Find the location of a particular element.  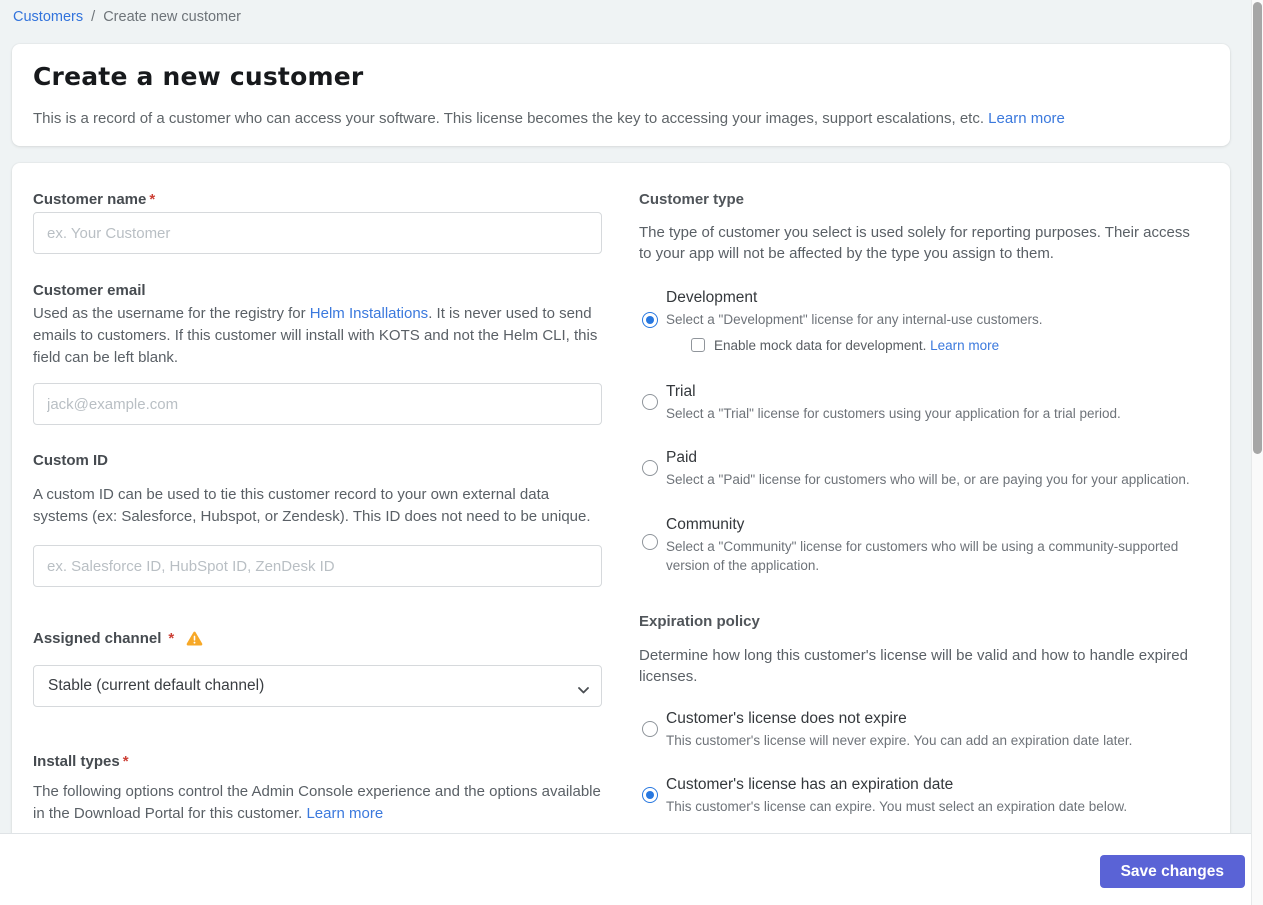

mock-data-label-text: Enable mock data for development. is located at coordinates (822, 345).